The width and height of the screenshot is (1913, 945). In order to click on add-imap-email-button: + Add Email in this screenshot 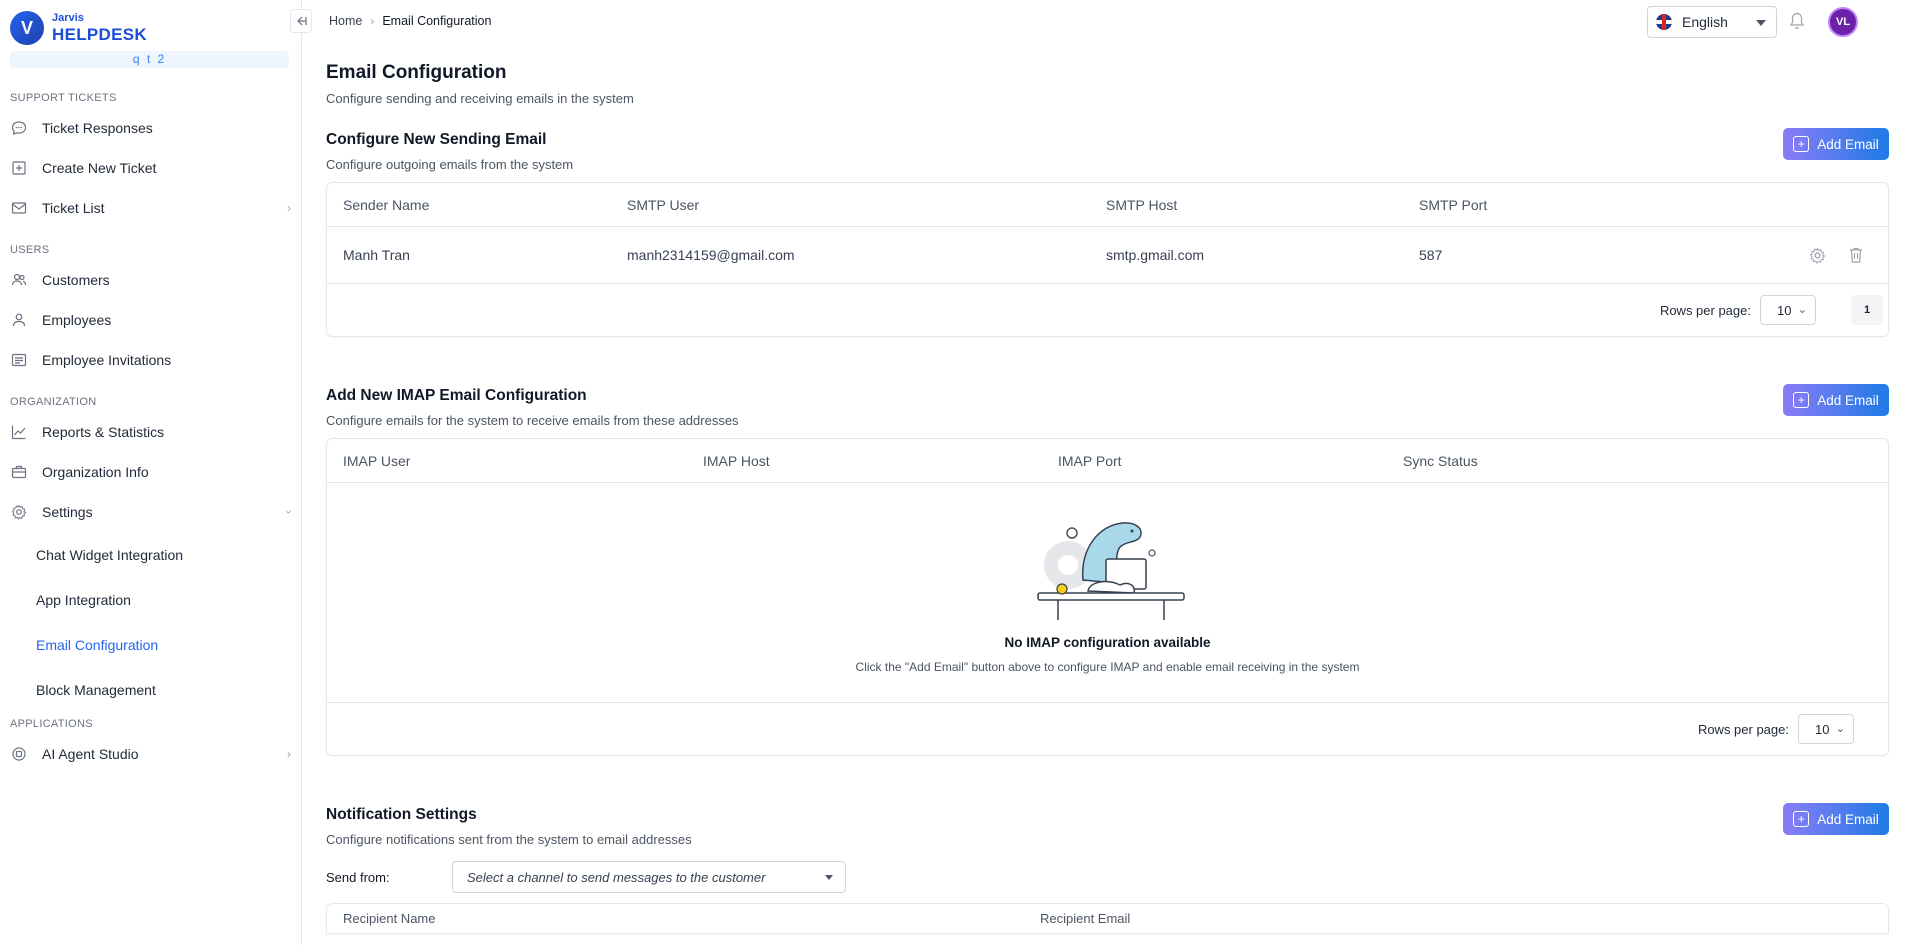, I will do `click(1836, 400)`.